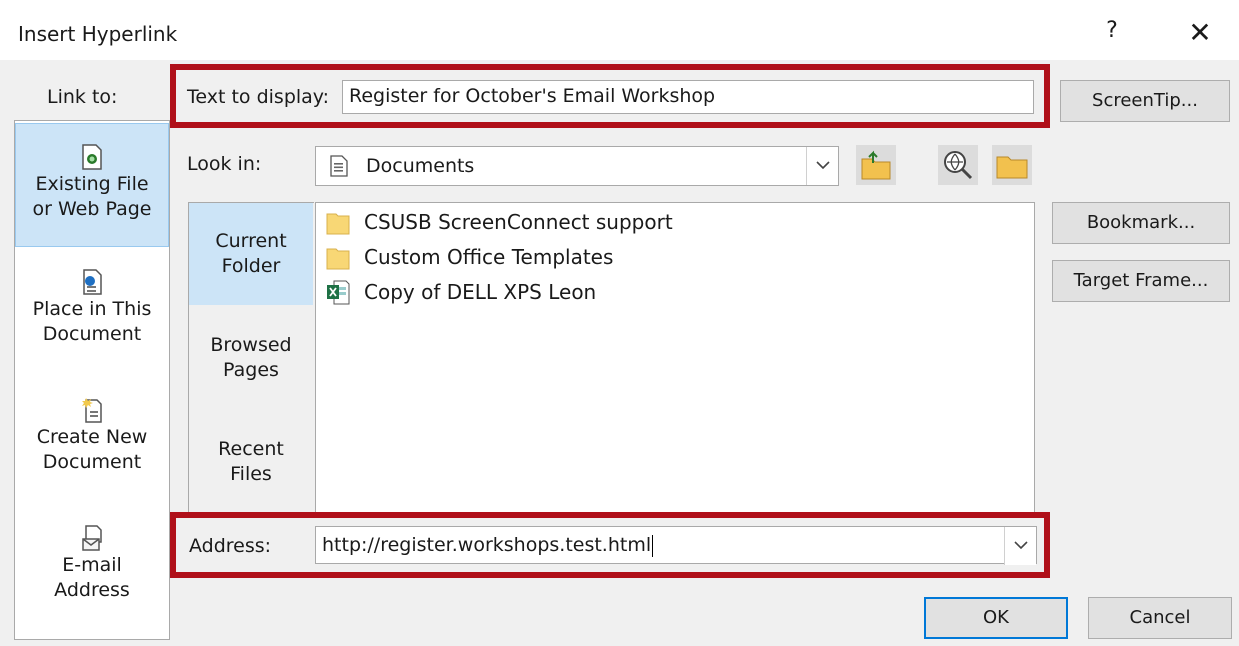 This screenshot has height=646, width=1239. What do you see at coordinates (1200, 33) in the screenshot?
I see `close-button: ✕` at bounding box center [1200, 33].